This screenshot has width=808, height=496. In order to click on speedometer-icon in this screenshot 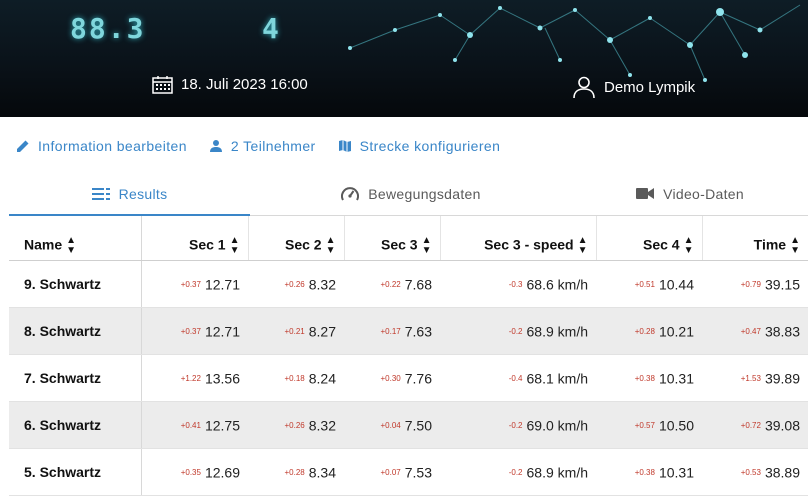, I will do `click(350, 193)`.